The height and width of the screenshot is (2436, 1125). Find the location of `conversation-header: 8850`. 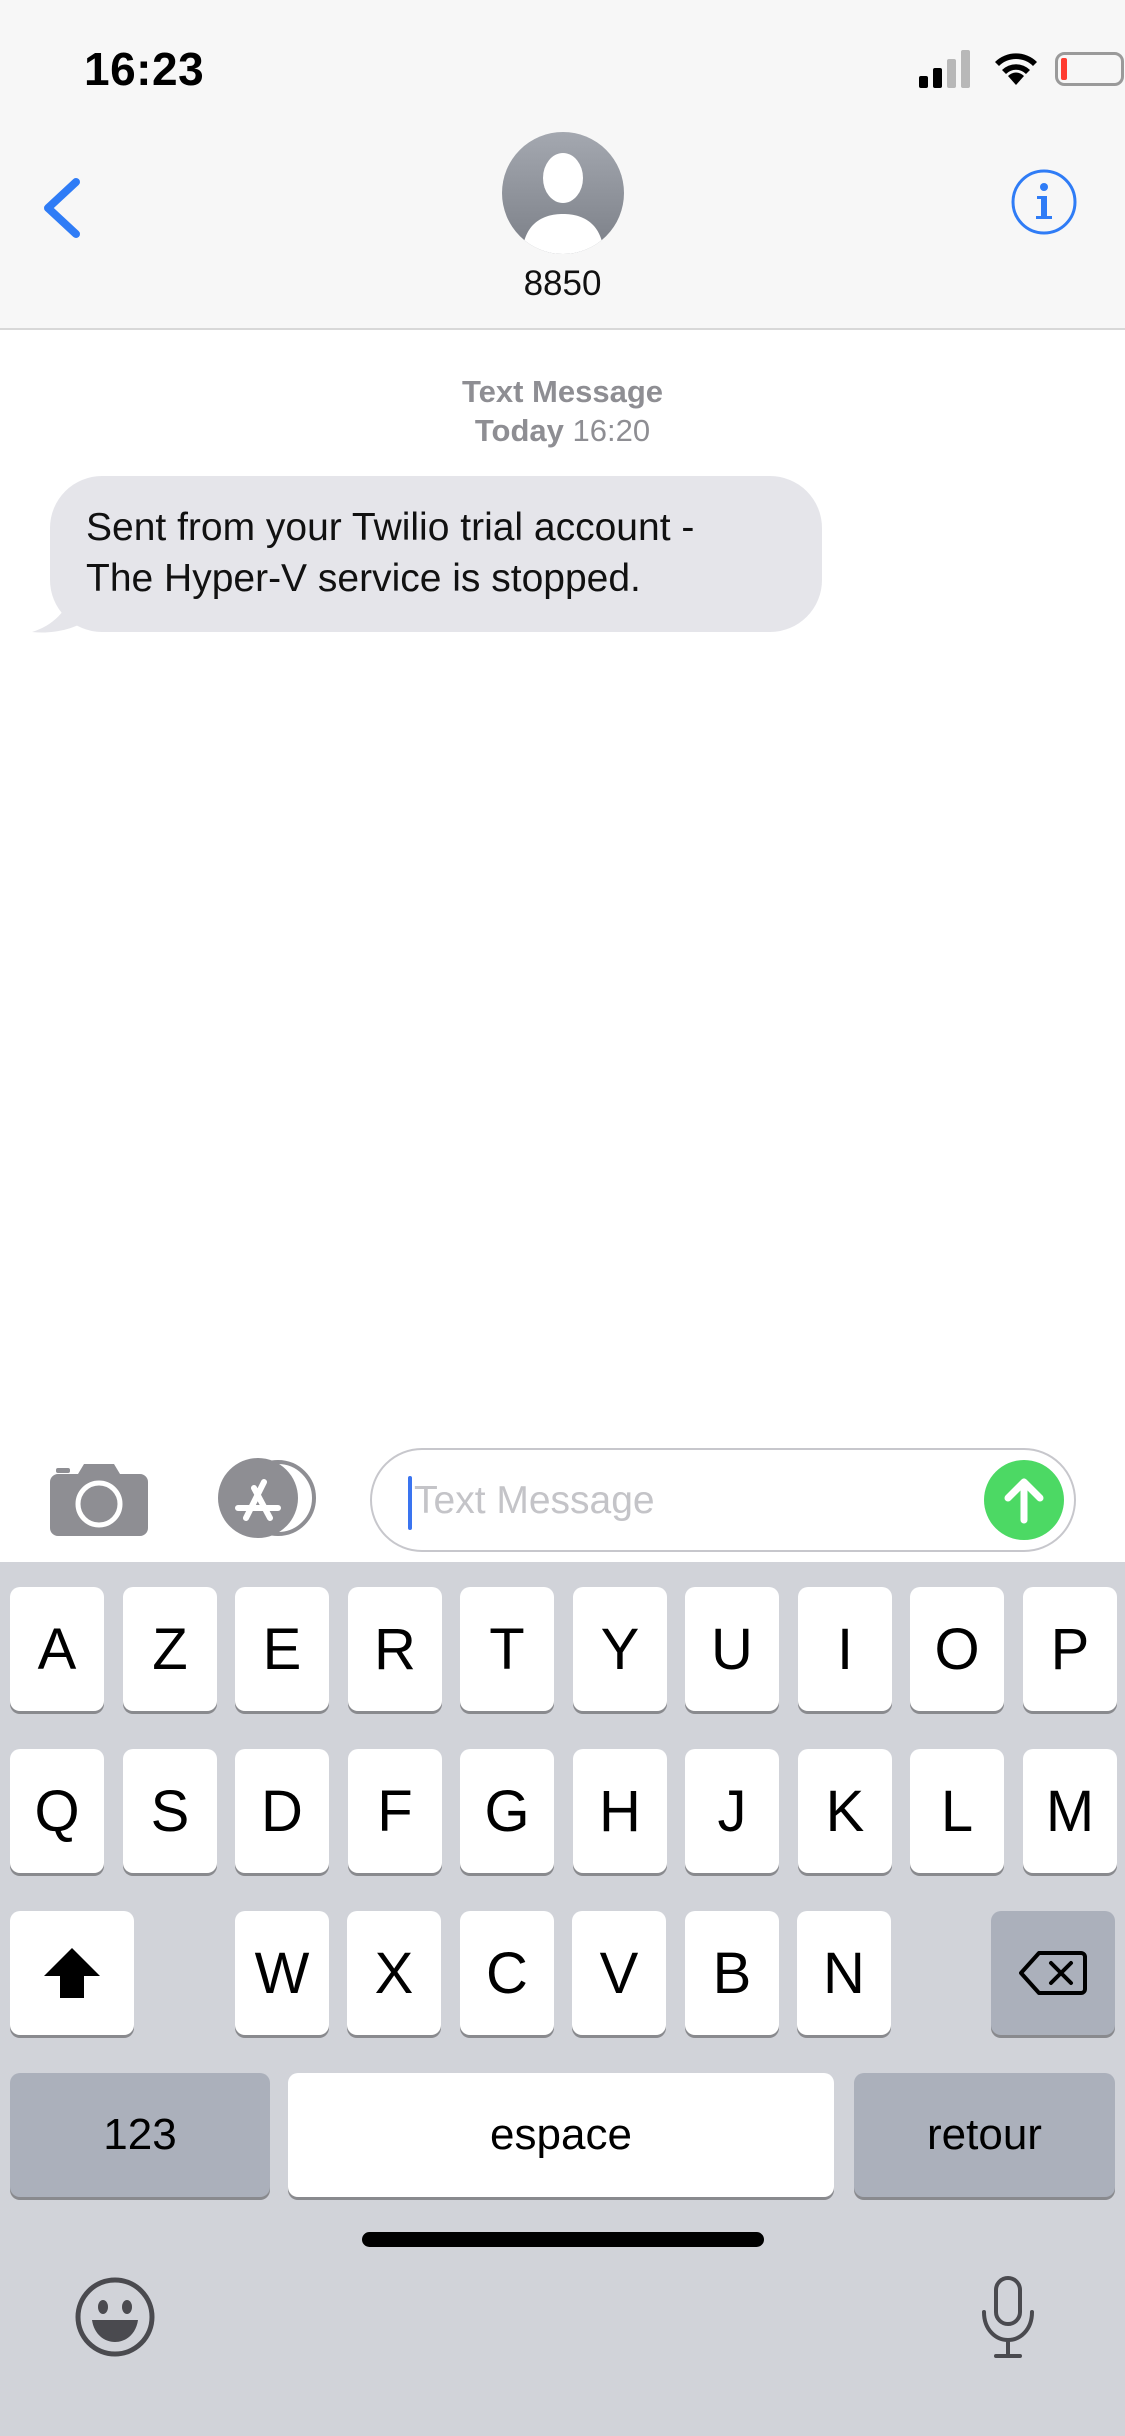

conversation-header: 8850 is located at coordinates (562, 229).